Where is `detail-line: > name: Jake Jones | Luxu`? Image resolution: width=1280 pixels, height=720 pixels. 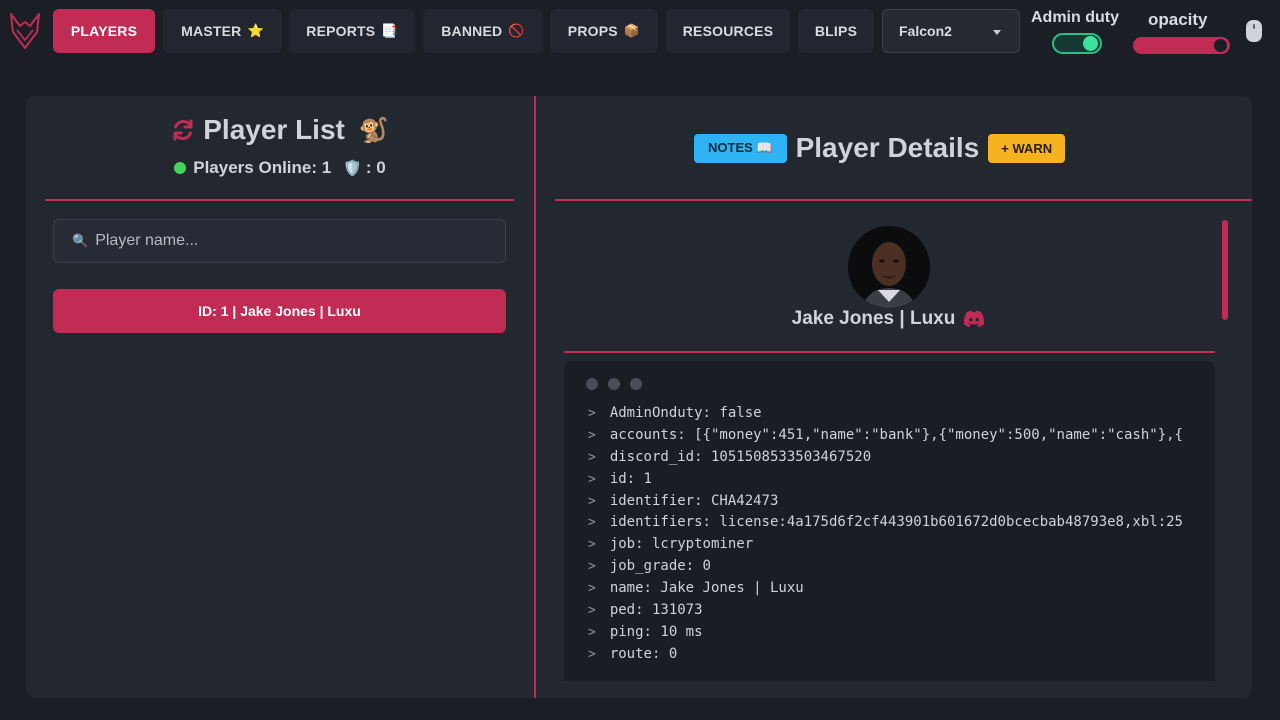
detail-line: > name: Jake Jones | Luxu is located at coordinates (901, 589).